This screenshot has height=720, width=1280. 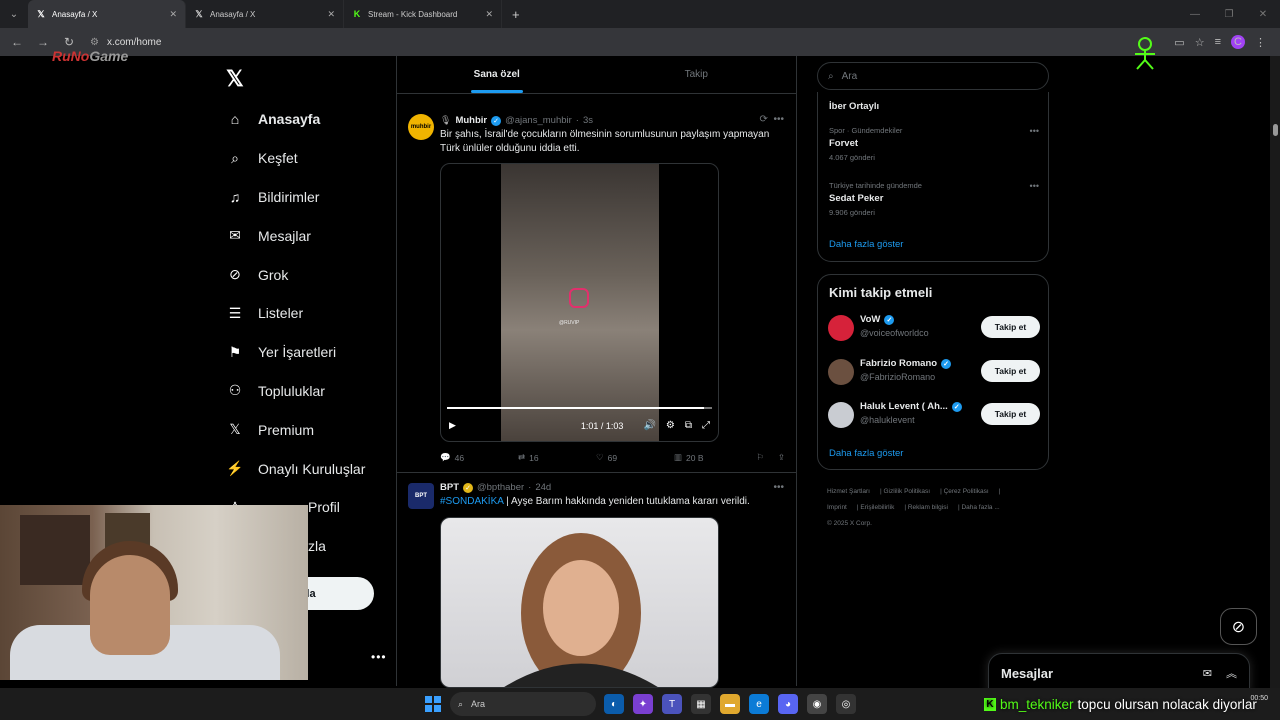 I want to click on author-name: BPT, so click(x=449, y=487).